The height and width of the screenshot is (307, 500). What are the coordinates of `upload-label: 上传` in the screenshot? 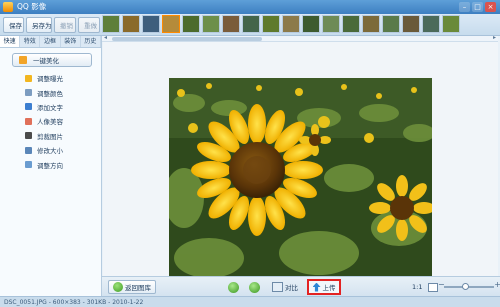 It's located at (329, 288).